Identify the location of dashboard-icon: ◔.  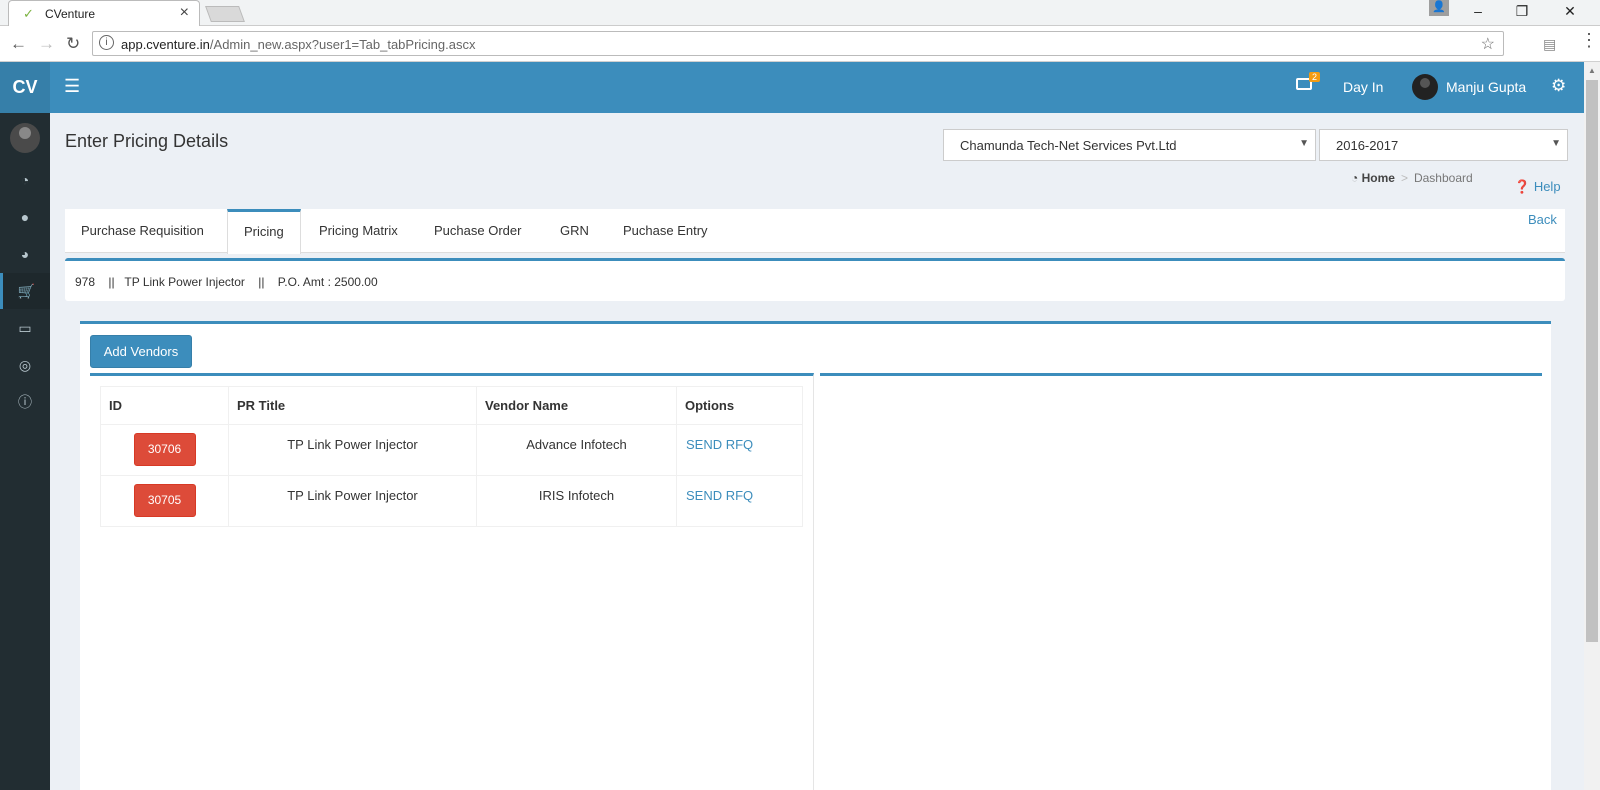
(25, 180).